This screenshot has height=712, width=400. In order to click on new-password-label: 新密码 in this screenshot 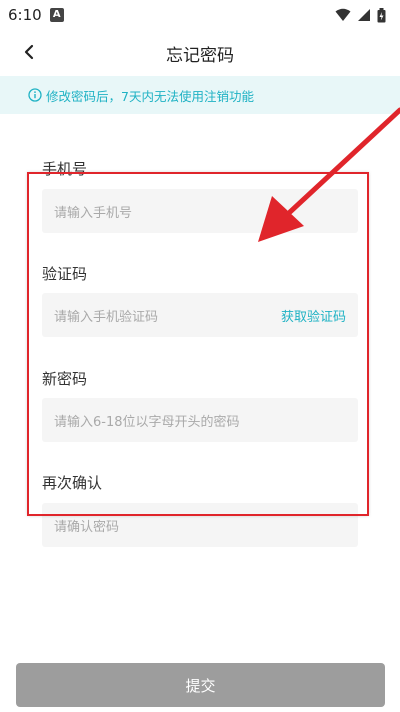, I will do `click(65, 379)`.